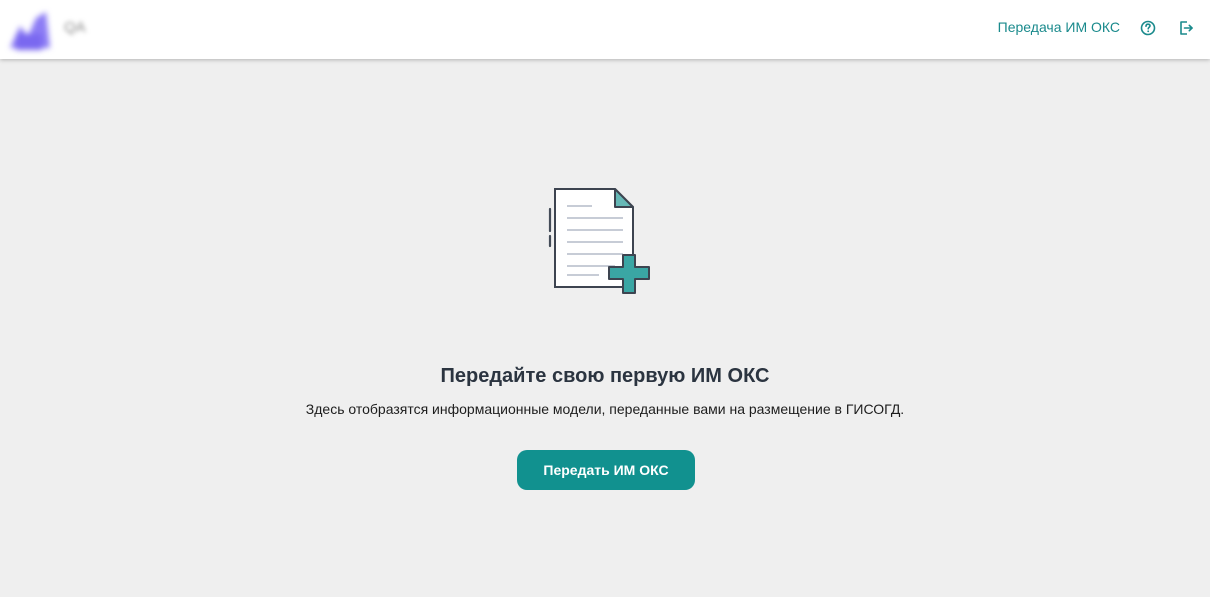 The width and height of the screenshot is (1210, 597). Describe the element at coordinates (599, 243) in the screenshot. I see `document-add-icon` at that location.